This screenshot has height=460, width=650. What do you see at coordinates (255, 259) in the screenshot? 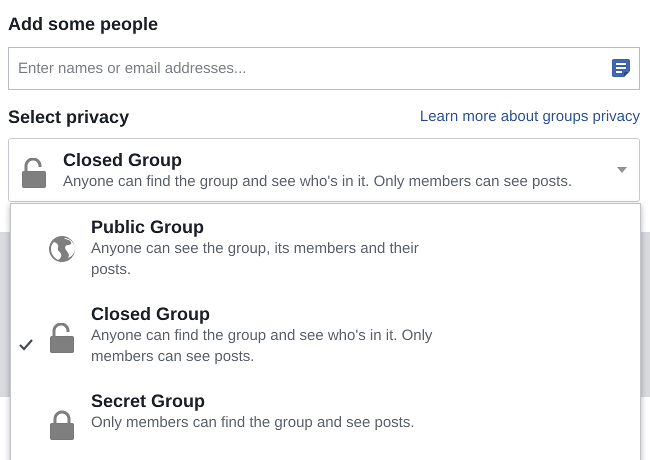
I see `option-description: Anyone can see the group, its members and their posts.` at bounding box center [255, 259].